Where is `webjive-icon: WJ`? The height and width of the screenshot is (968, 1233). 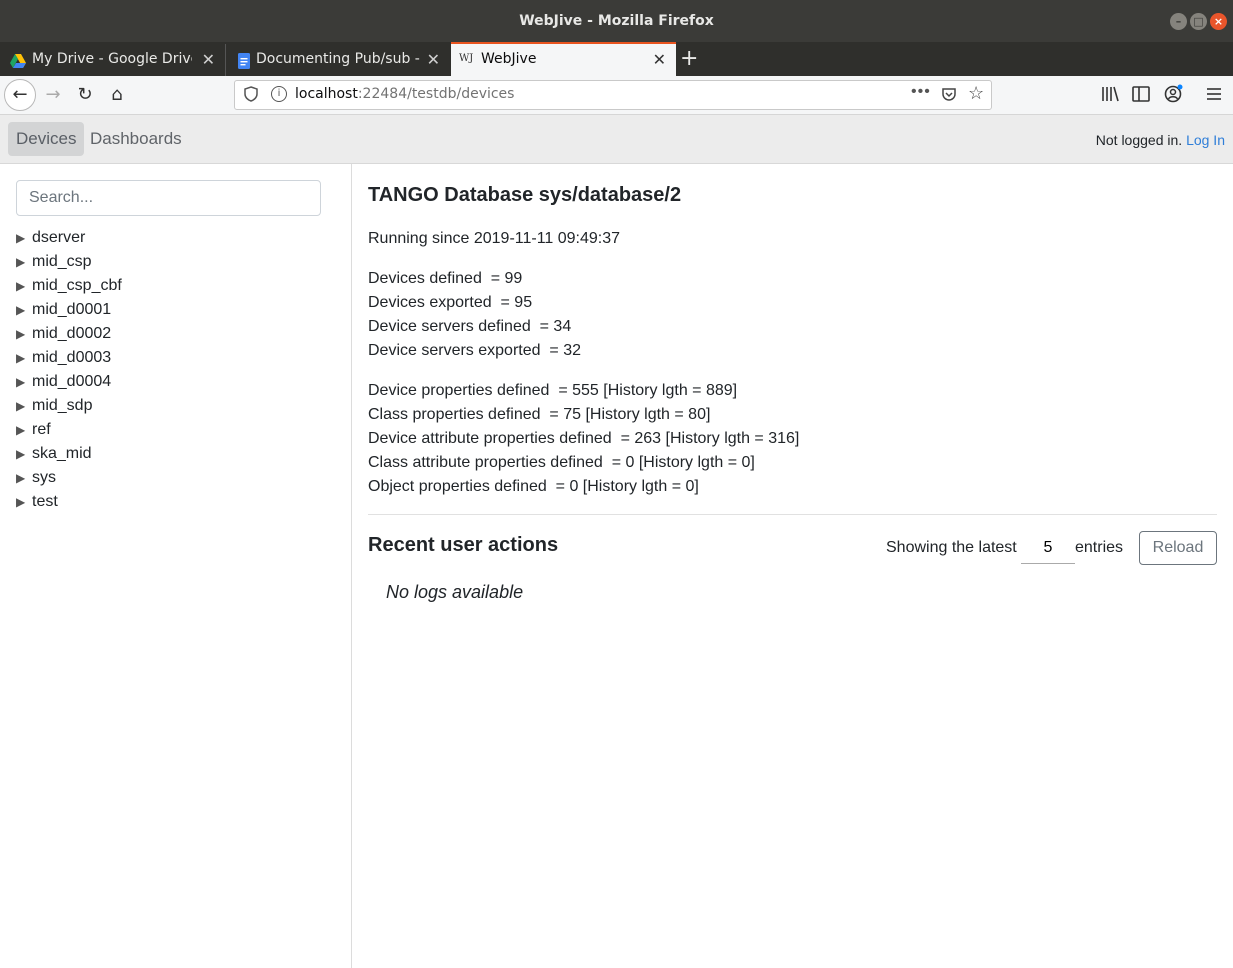
webjive-icon: WJ is located at coordinates (466, 58).